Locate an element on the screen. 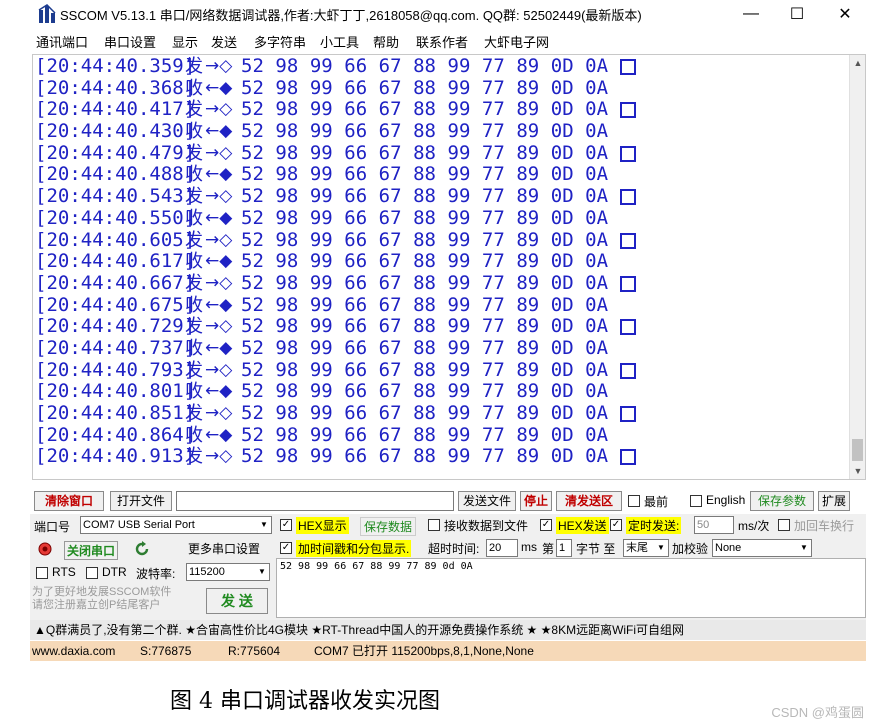 Image resolution: width=870 pixels, height=727 pixels. save-data-button: 保存数据 is located at coordinates (388, 526).